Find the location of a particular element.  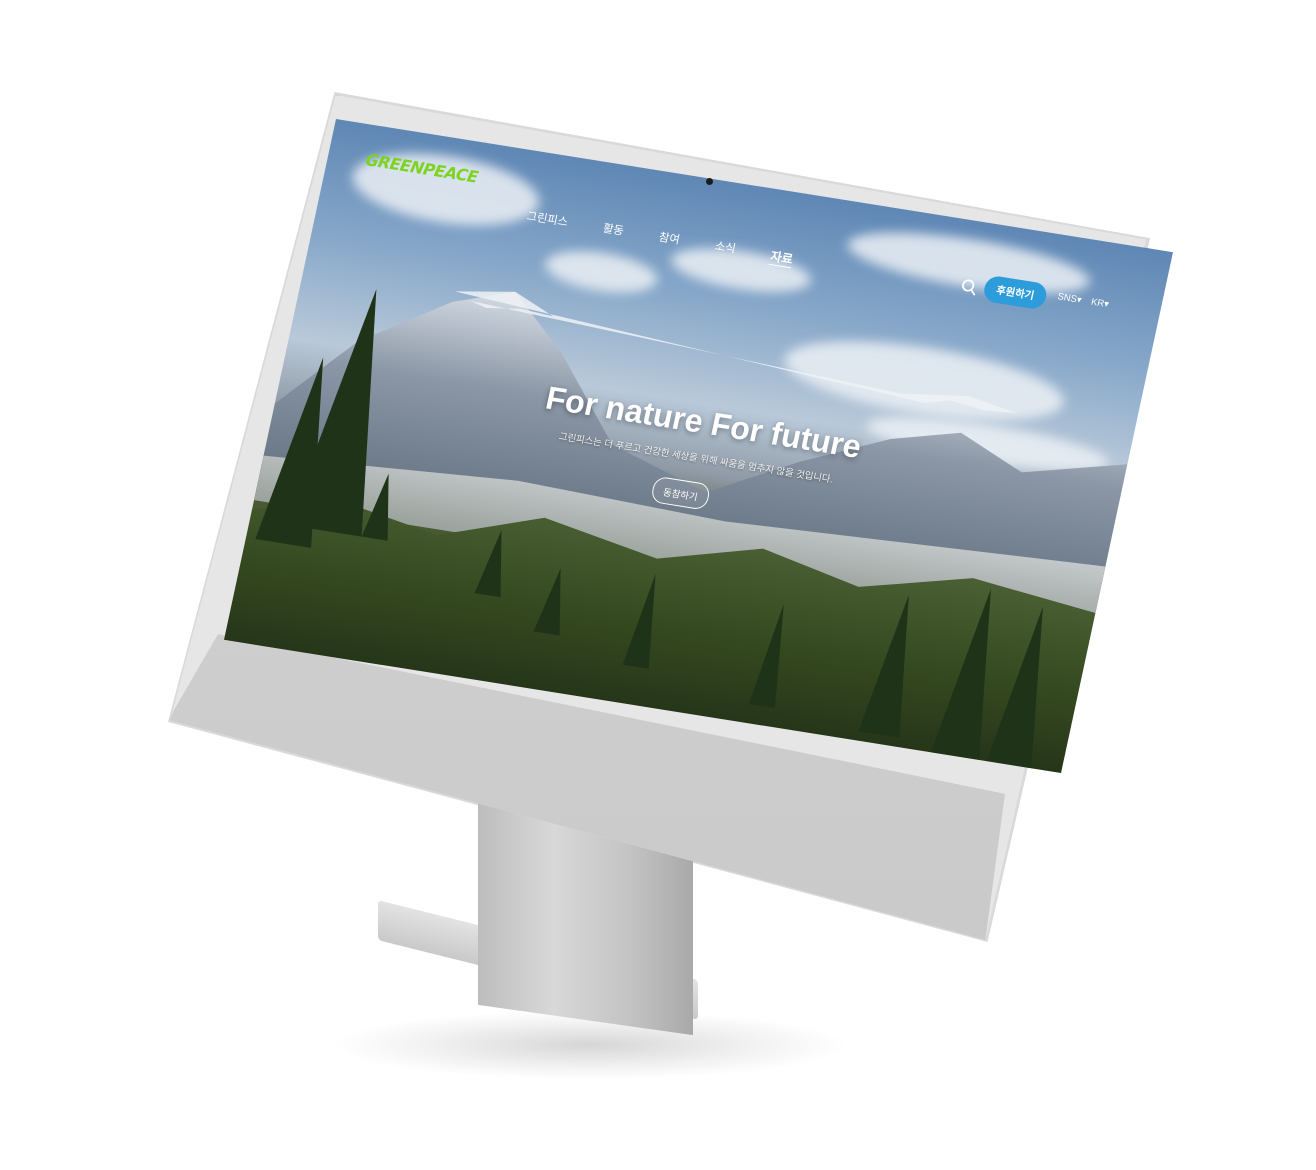

nav-item-participate: 참여 is located at coordinates (669, 238).